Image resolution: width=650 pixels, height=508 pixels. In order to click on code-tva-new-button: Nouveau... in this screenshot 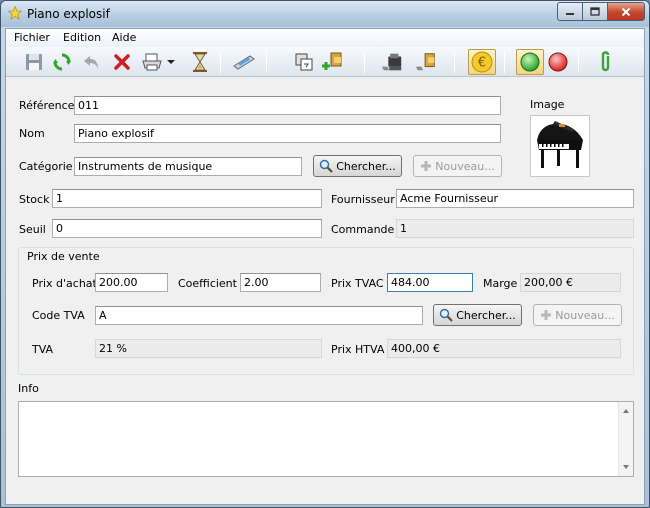, I will do `click(577, 315)`.